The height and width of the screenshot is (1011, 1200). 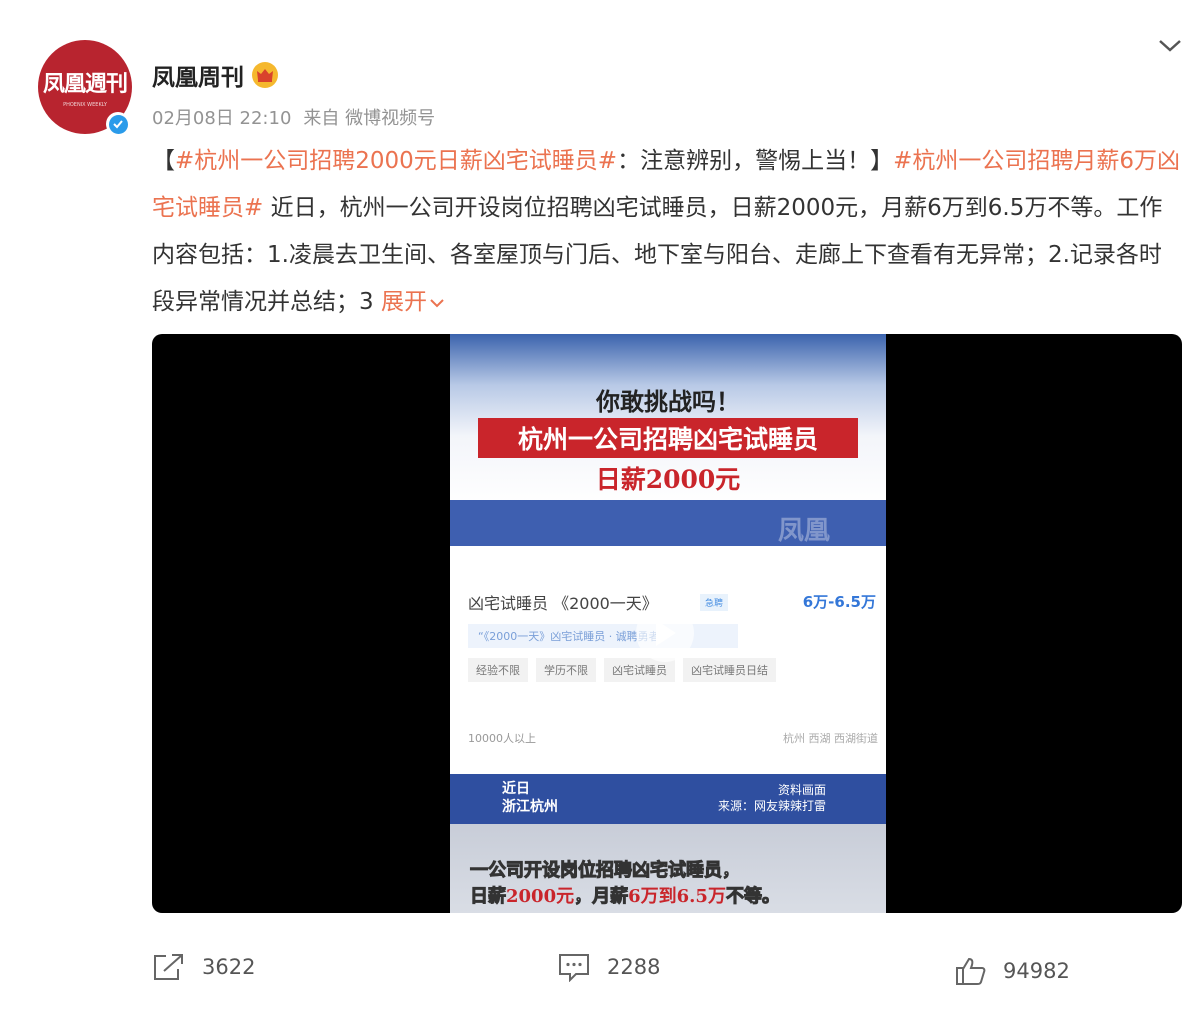 What do you see at coordinates (530, 798) in the screenshot?
I see `video-info-left: 近日 浙江杭州` at bounding box center [530, 798].